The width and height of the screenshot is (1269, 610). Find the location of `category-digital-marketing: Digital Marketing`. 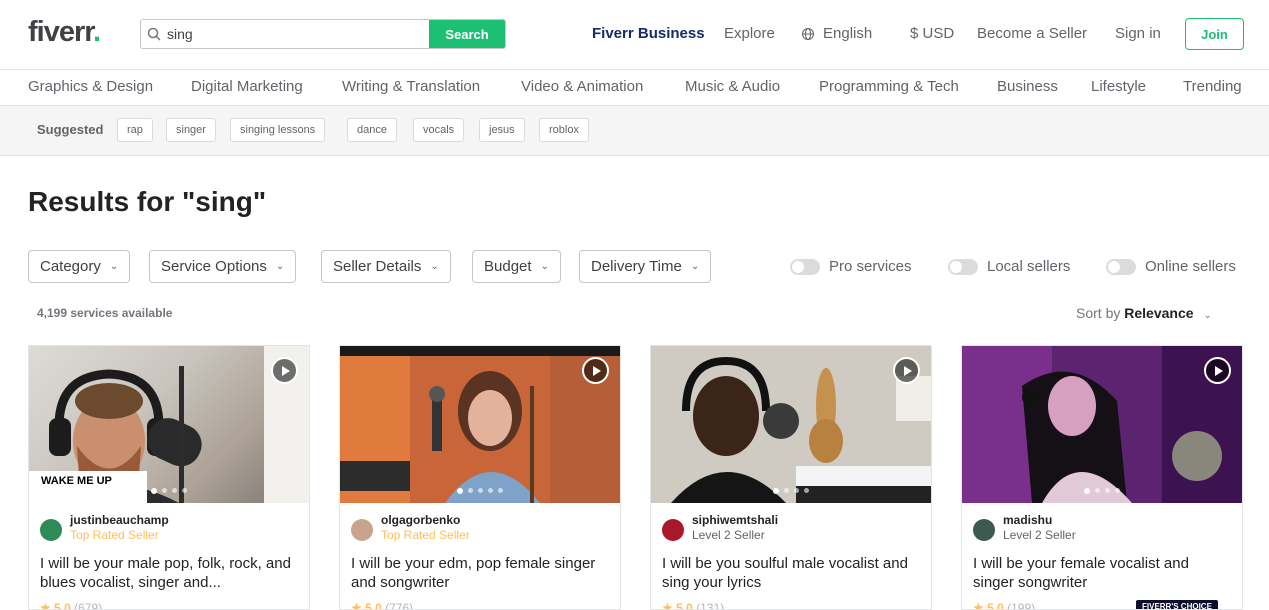

category-digital-marketing: Digital Marketing is located at coordinates (247, 86).